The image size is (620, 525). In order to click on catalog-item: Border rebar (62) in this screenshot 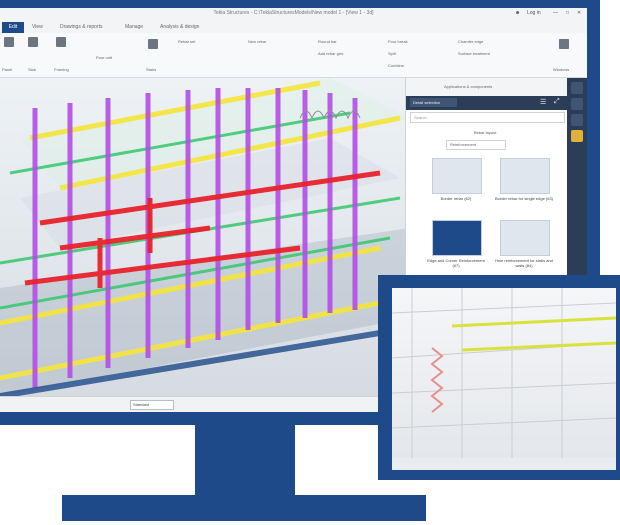, I will do `click(456, 188)`.